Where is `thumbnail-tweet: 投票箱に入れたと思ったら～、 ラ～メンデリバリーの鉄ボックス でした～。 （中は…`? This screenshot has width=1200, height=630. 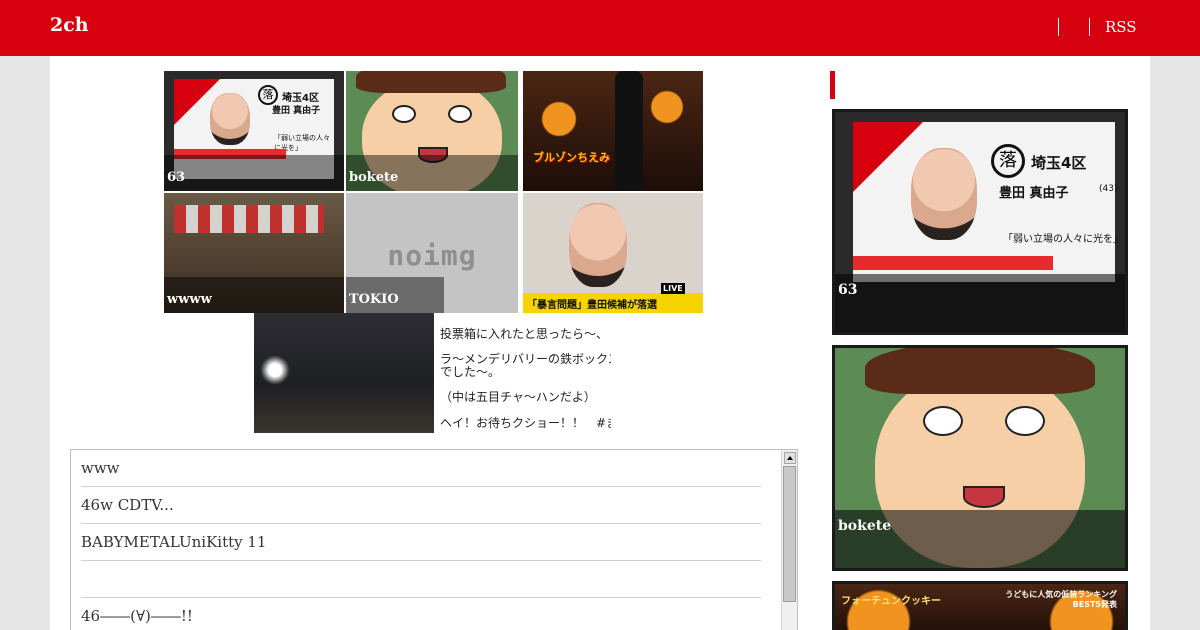
thumbnail-tweet: 投票箱に入れたと思ったら～、 ラ～メンデリバリーの鉄ボックス でした～。 （中は… is located at coordinates (432, 373).